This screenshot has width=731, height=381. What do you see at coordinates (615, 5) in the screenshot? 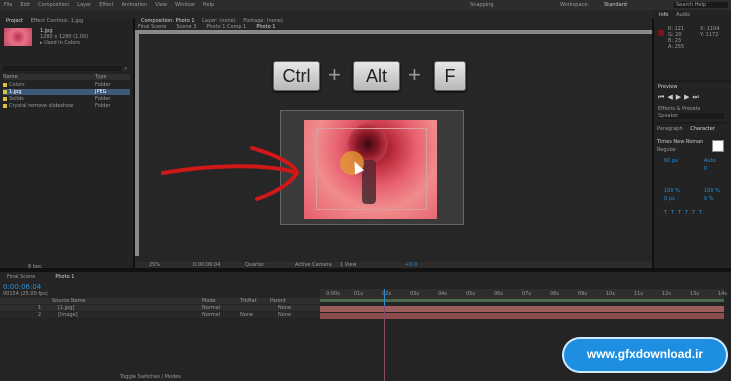
I see `workspace-select: Standard` at bounding box center [615, 5].